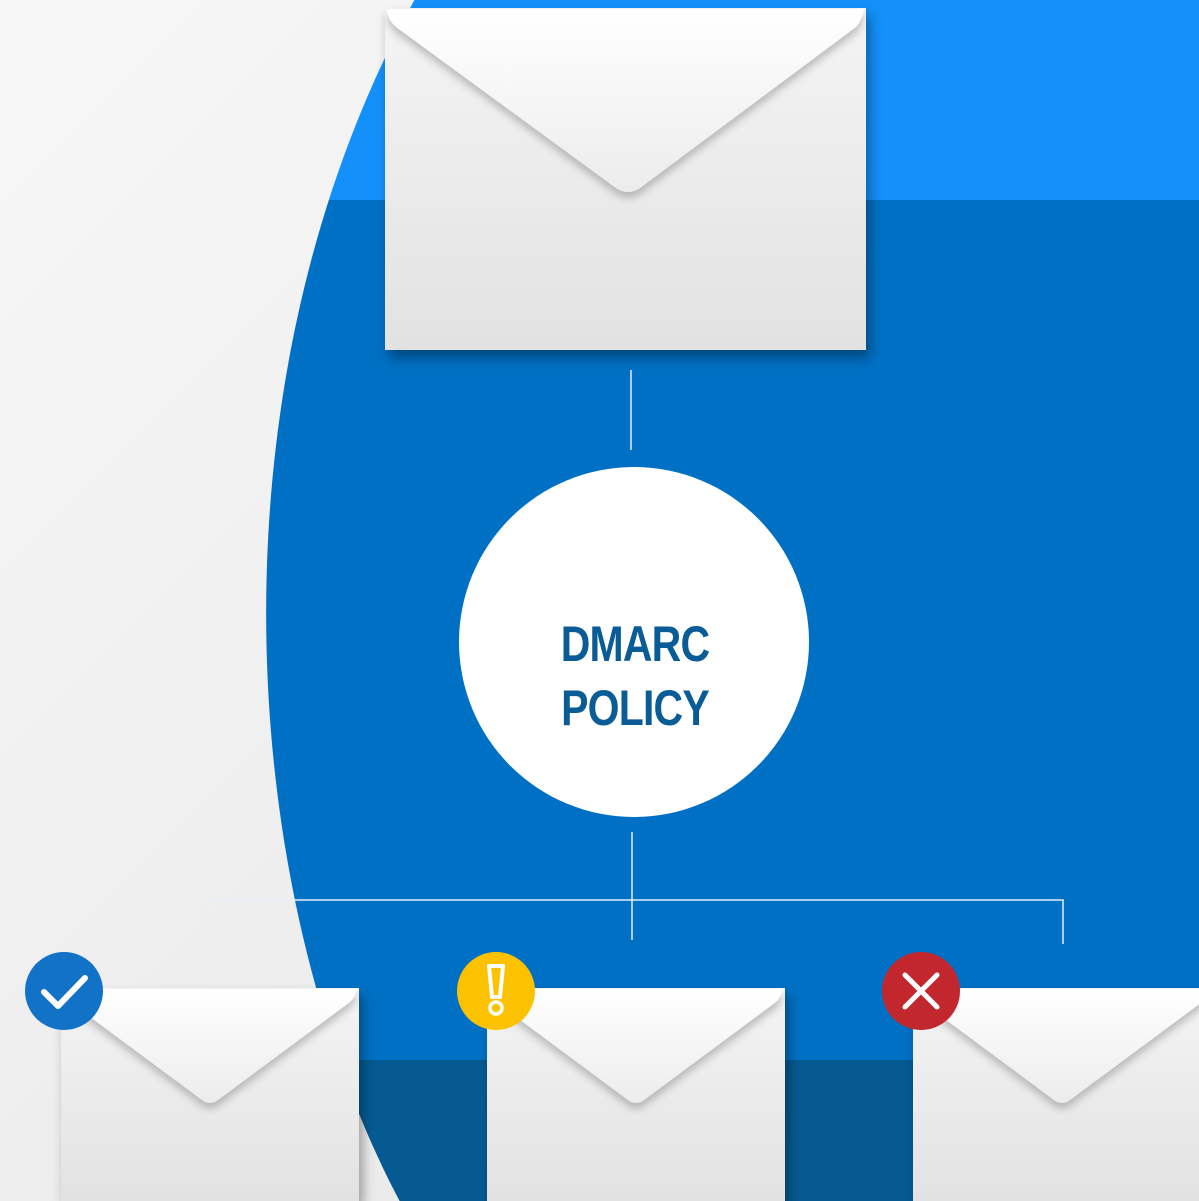  Describe the element at coordinates (921, 991) in the screenshot. I see `x-icon` at that location.